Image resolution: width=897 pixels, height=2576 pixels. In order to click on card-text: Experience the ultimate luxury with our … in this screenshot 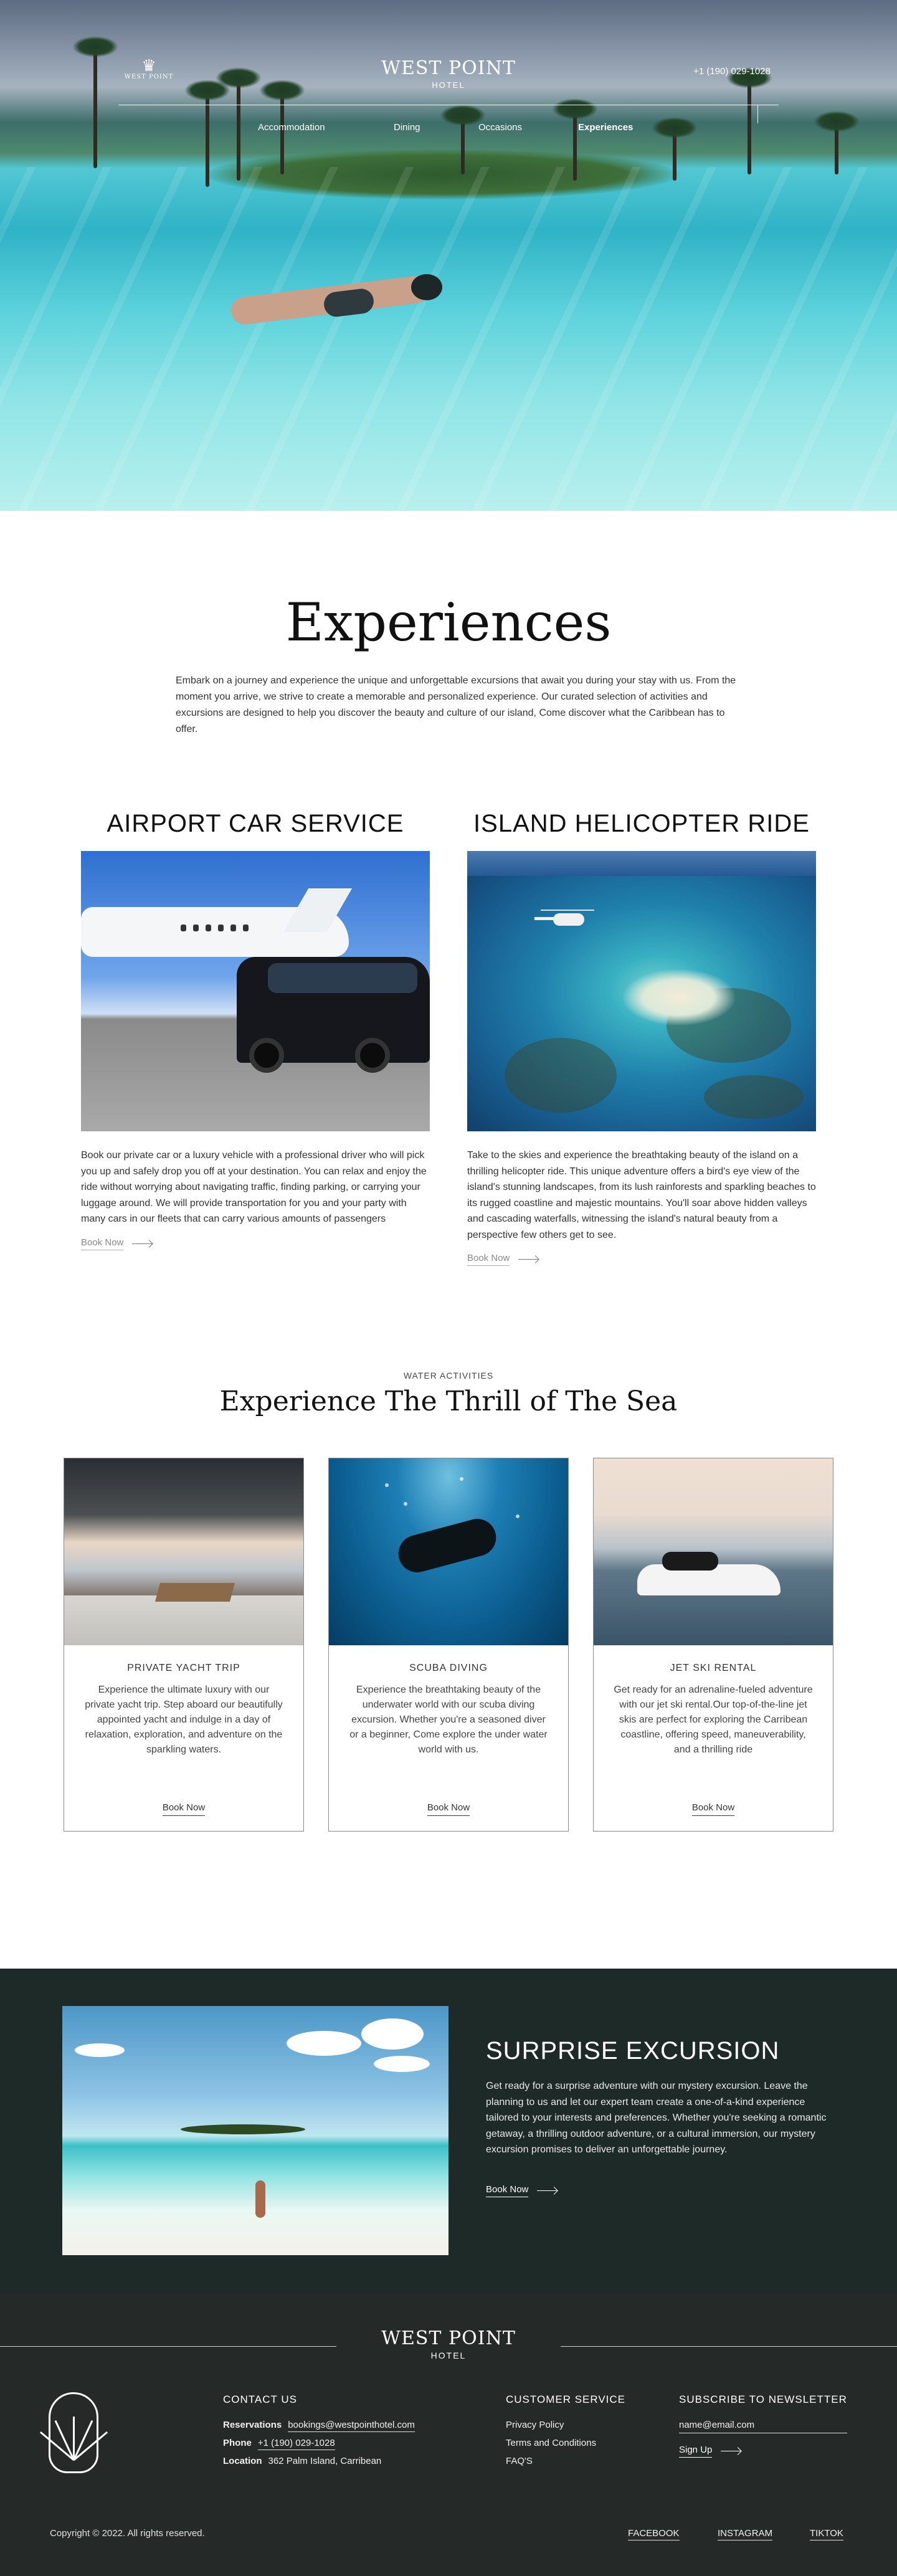, I will do `click(184, 1720)`.